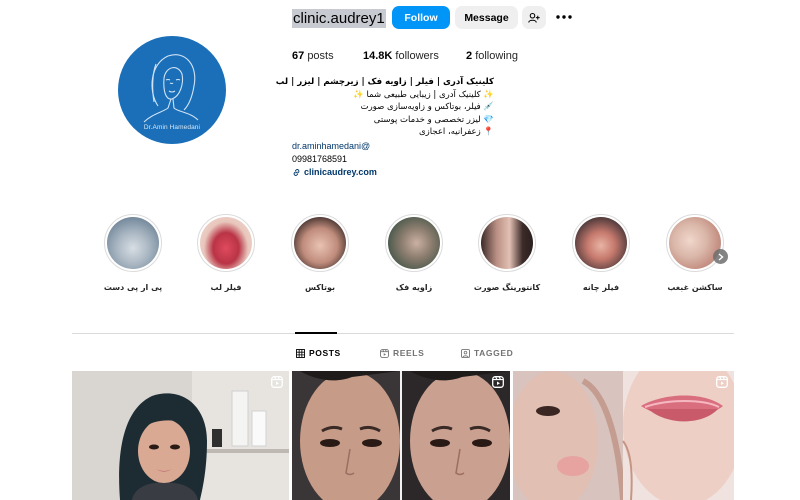 The width and height of the screenshot is (800, 500). I want to click on tab-tagged: TAGGED, so click(487, 353).